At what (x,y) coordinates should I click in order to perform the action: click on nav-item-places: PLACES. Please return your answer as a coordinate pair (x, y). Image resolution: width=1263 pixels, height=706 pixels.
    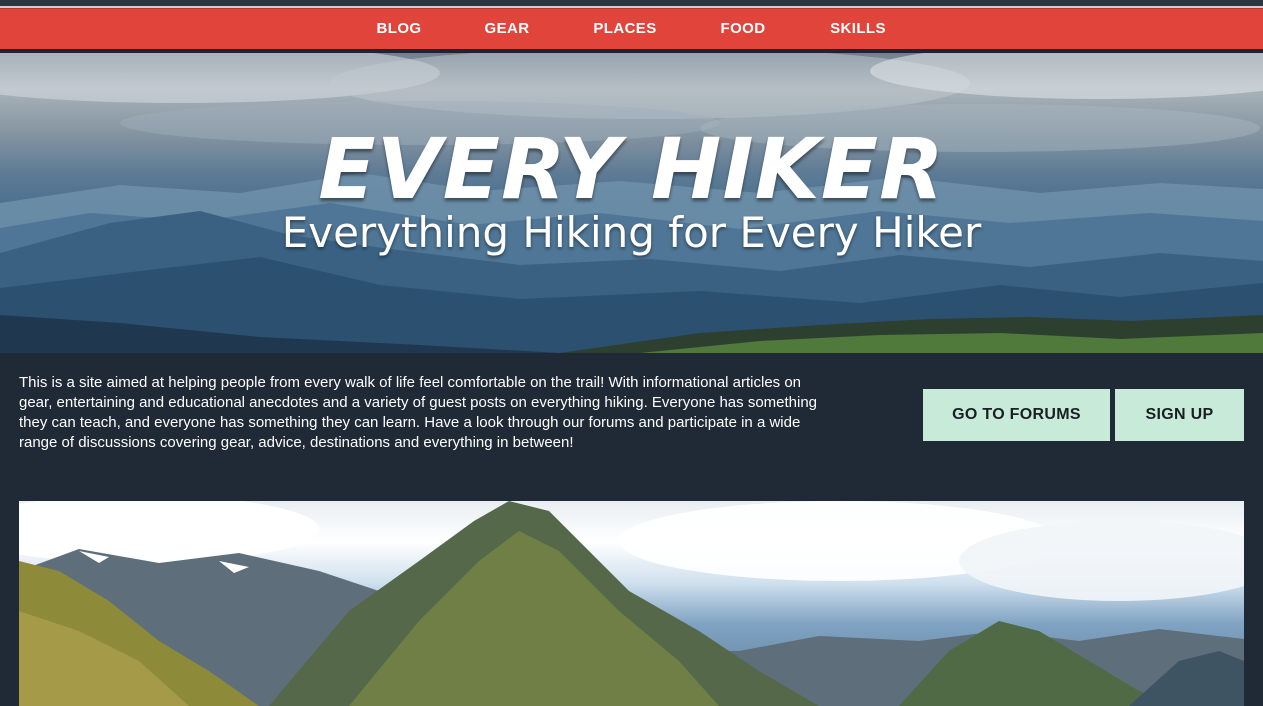
    Looking at the image, I should click on (625, 29).